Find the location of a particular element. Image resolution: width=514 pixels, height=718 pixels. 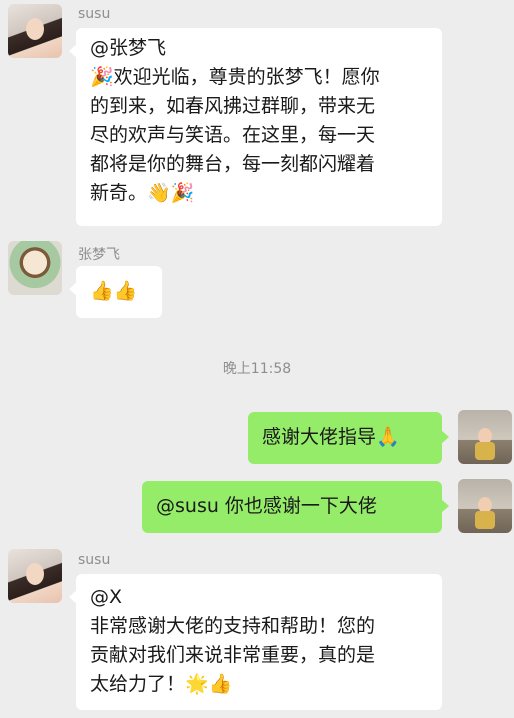

message-line: 🎉欢迎光临，尊贵的张梦飞！愿你 is located at coordinates (235, 77).